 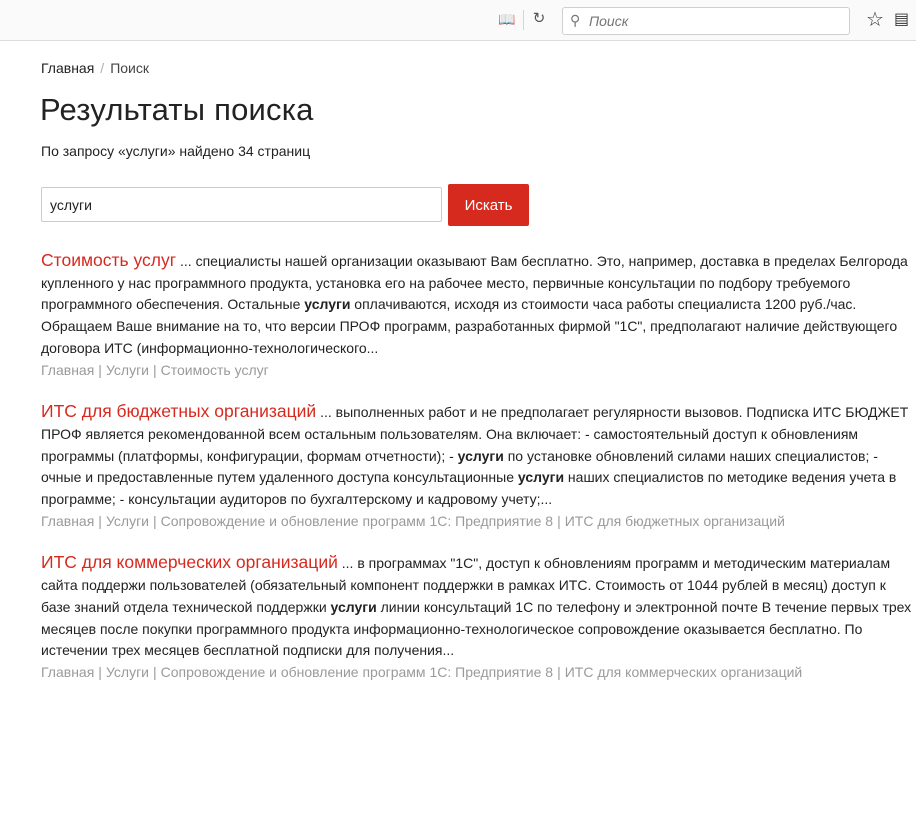 I want to click on path-link: ИТС для бюджетных организаций, so click(x=675, y=521).